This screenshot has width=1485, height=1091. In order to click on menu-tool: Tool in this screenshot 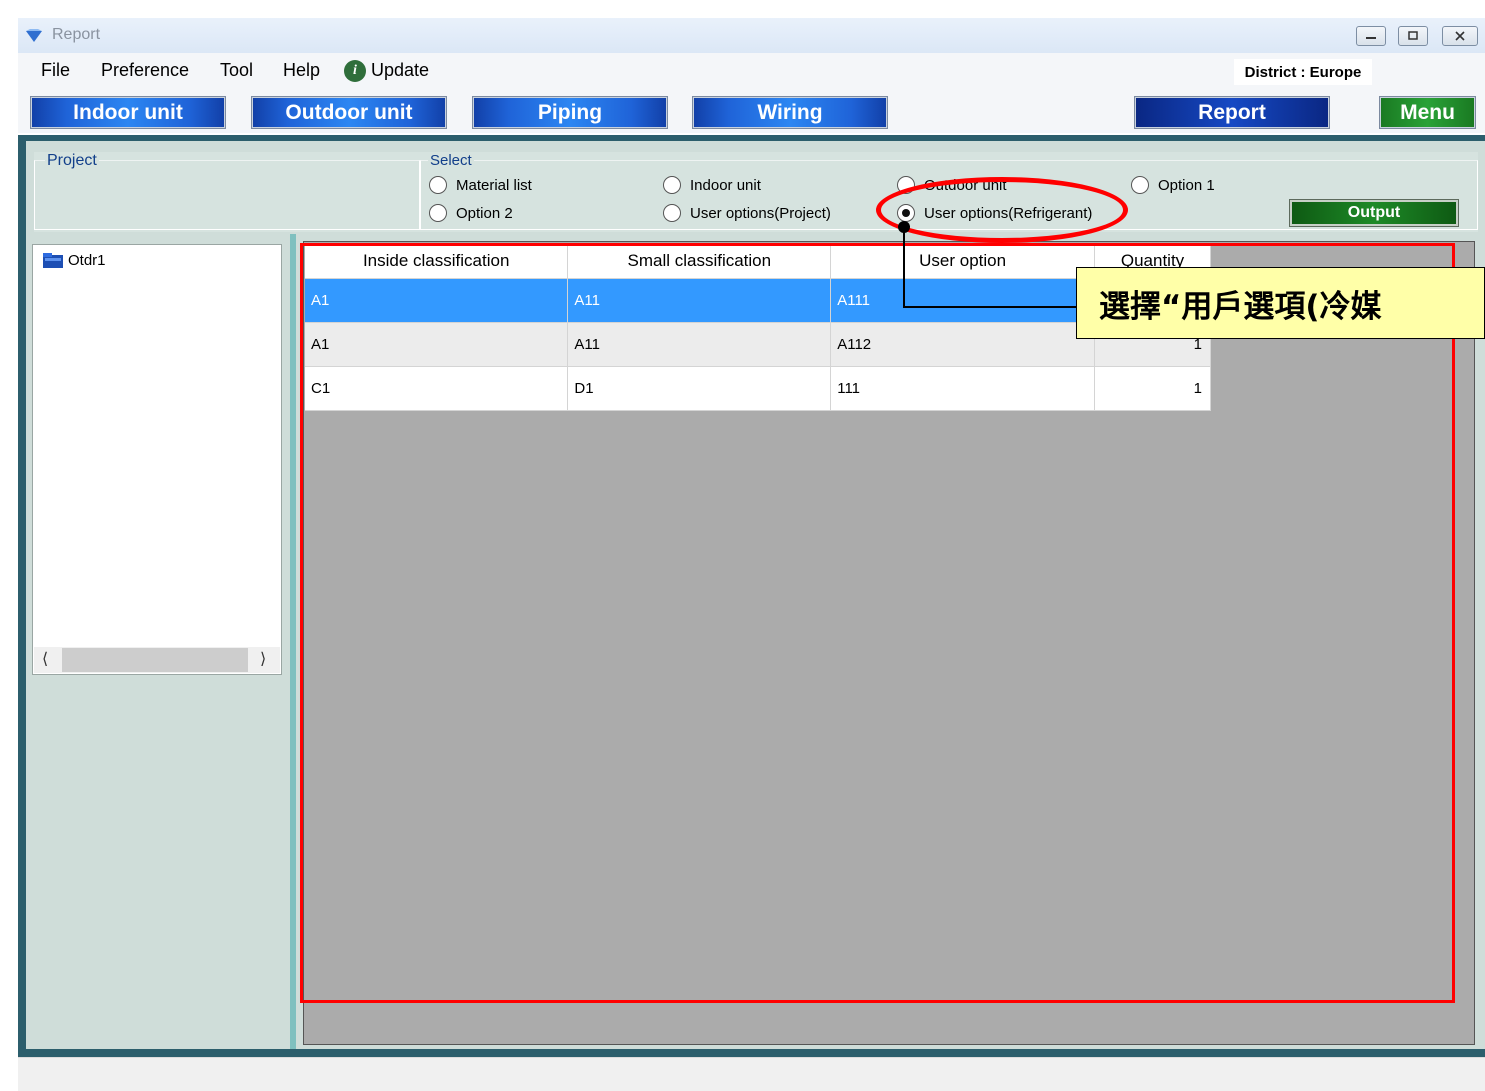, I will do `click(236, 70)`.